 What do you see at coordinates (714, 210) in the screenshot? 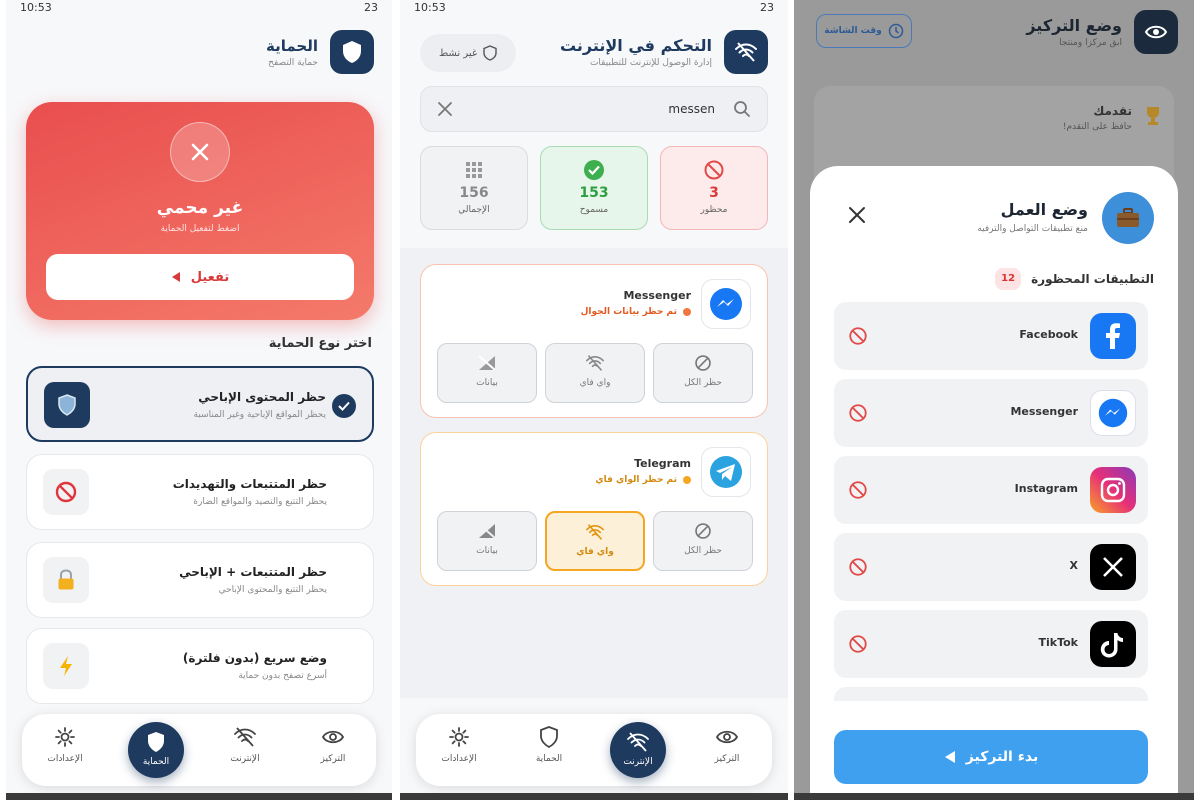
I see `stat-label: محظور` at bounding box center [714, 210].